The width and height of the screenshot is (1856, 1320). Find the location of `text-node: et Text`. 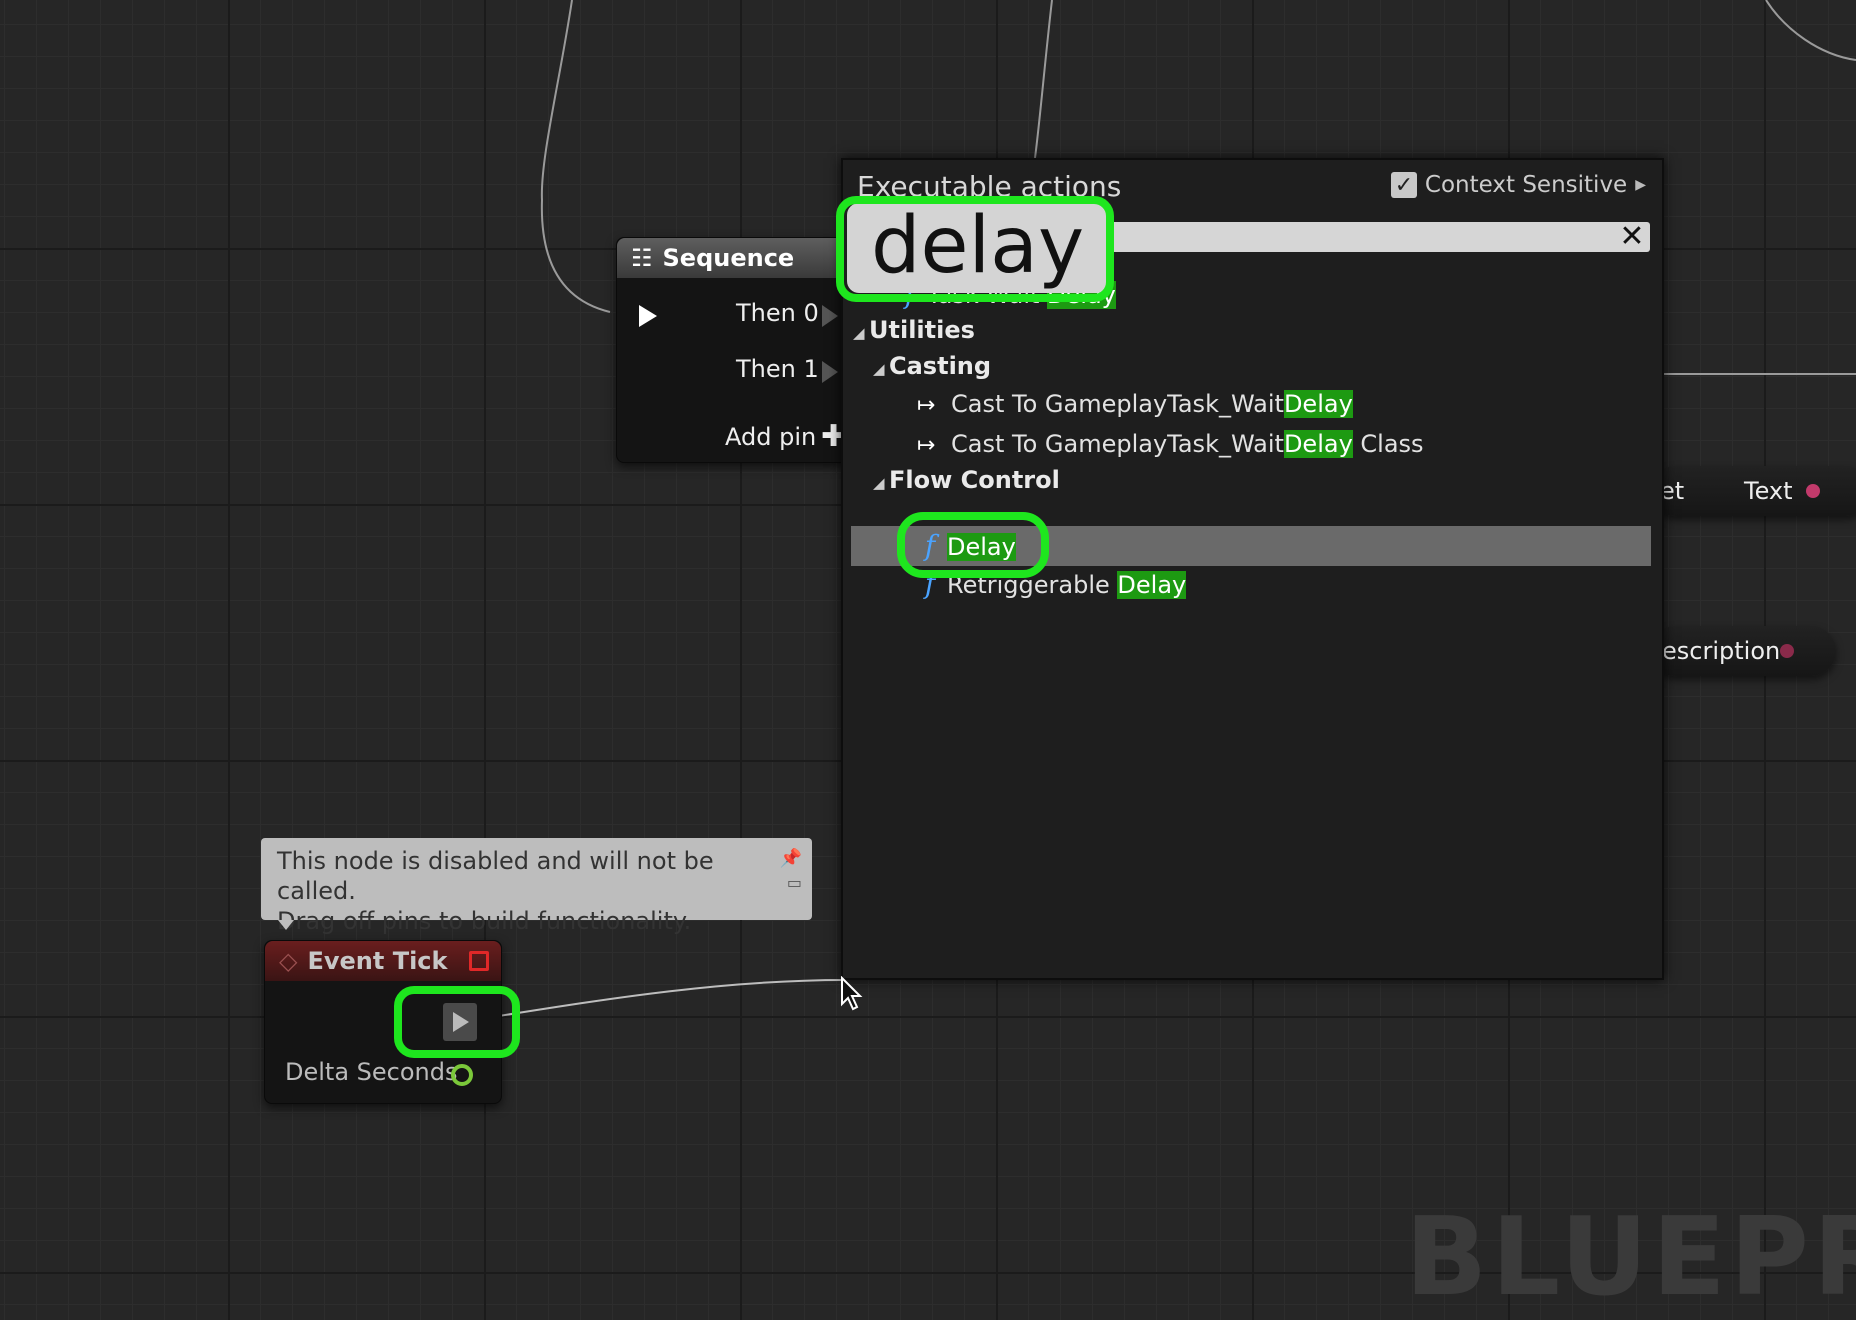

text-node: et Text is located at coordinates (1753, 491).